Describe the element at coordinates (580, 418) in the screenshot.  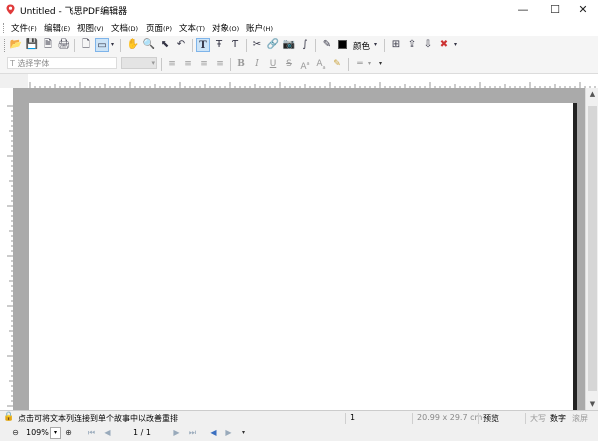
I see `status-scroll: 滚屏` at that location.